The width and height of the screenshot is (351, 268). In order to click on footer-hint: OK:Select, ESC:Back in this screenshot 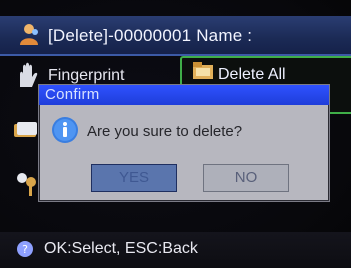, I will do `click(121, 248)`.